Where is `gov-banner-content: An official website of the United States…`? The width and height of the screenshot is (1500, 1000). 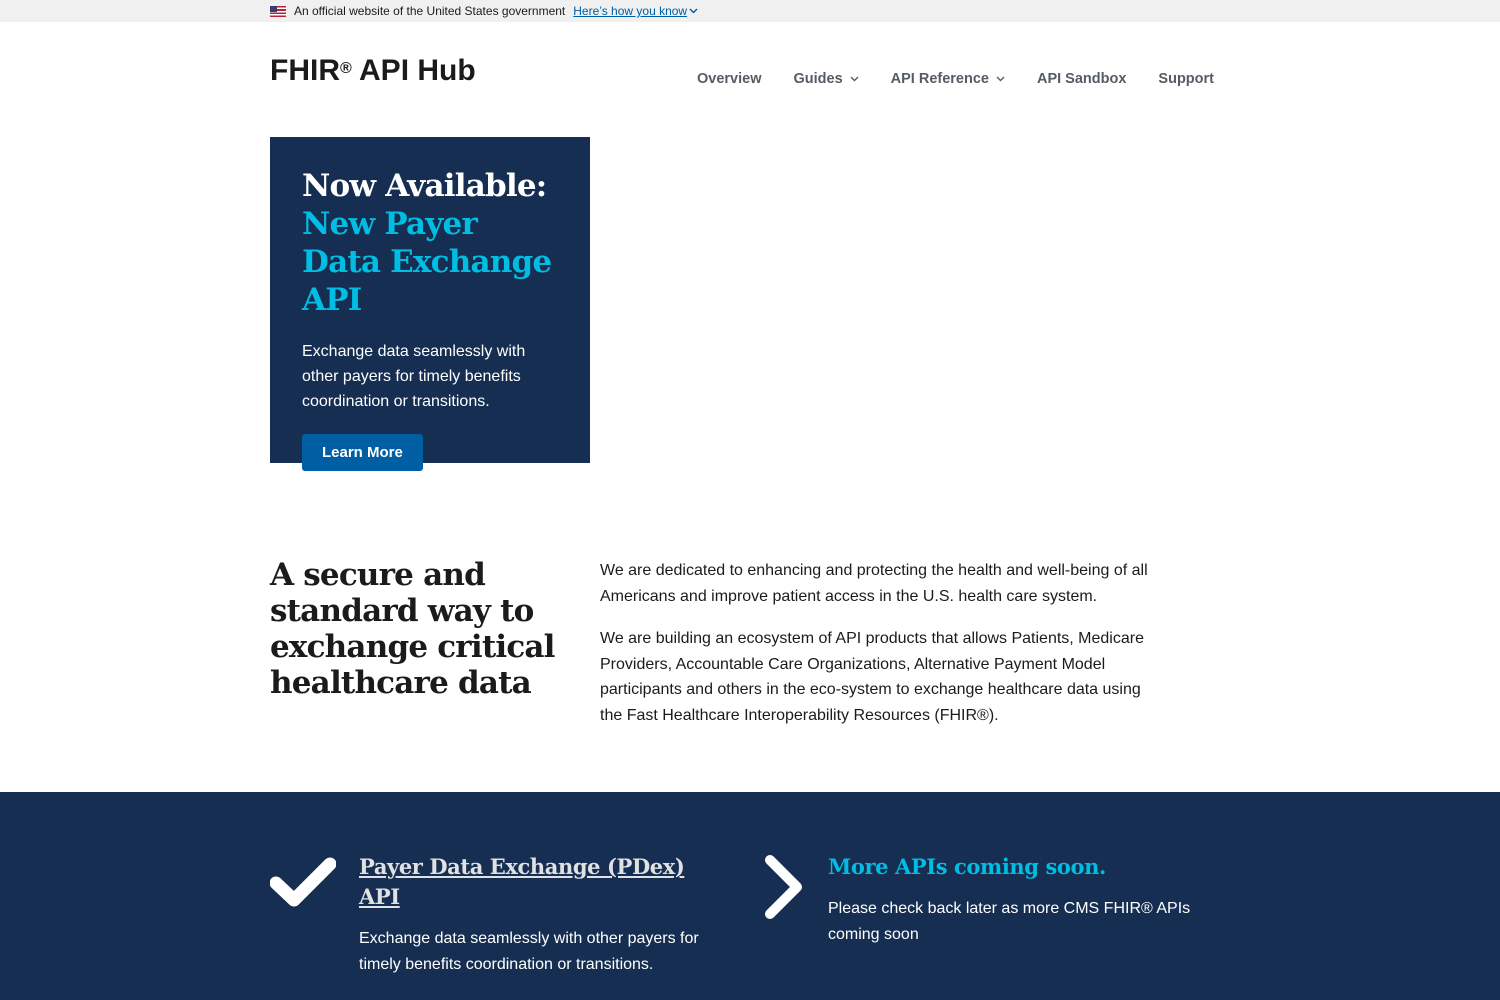
gov-banner-content: An official website of the United States… is located at coordinates (484, 11).